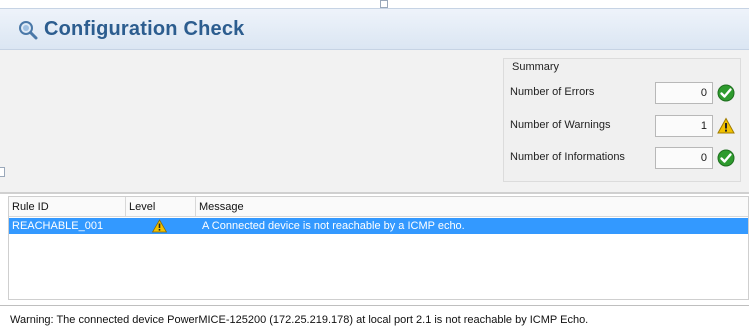 This screenshot has width=749, height=336. I want to click on errors-count-field: 0, so click(684, 93).